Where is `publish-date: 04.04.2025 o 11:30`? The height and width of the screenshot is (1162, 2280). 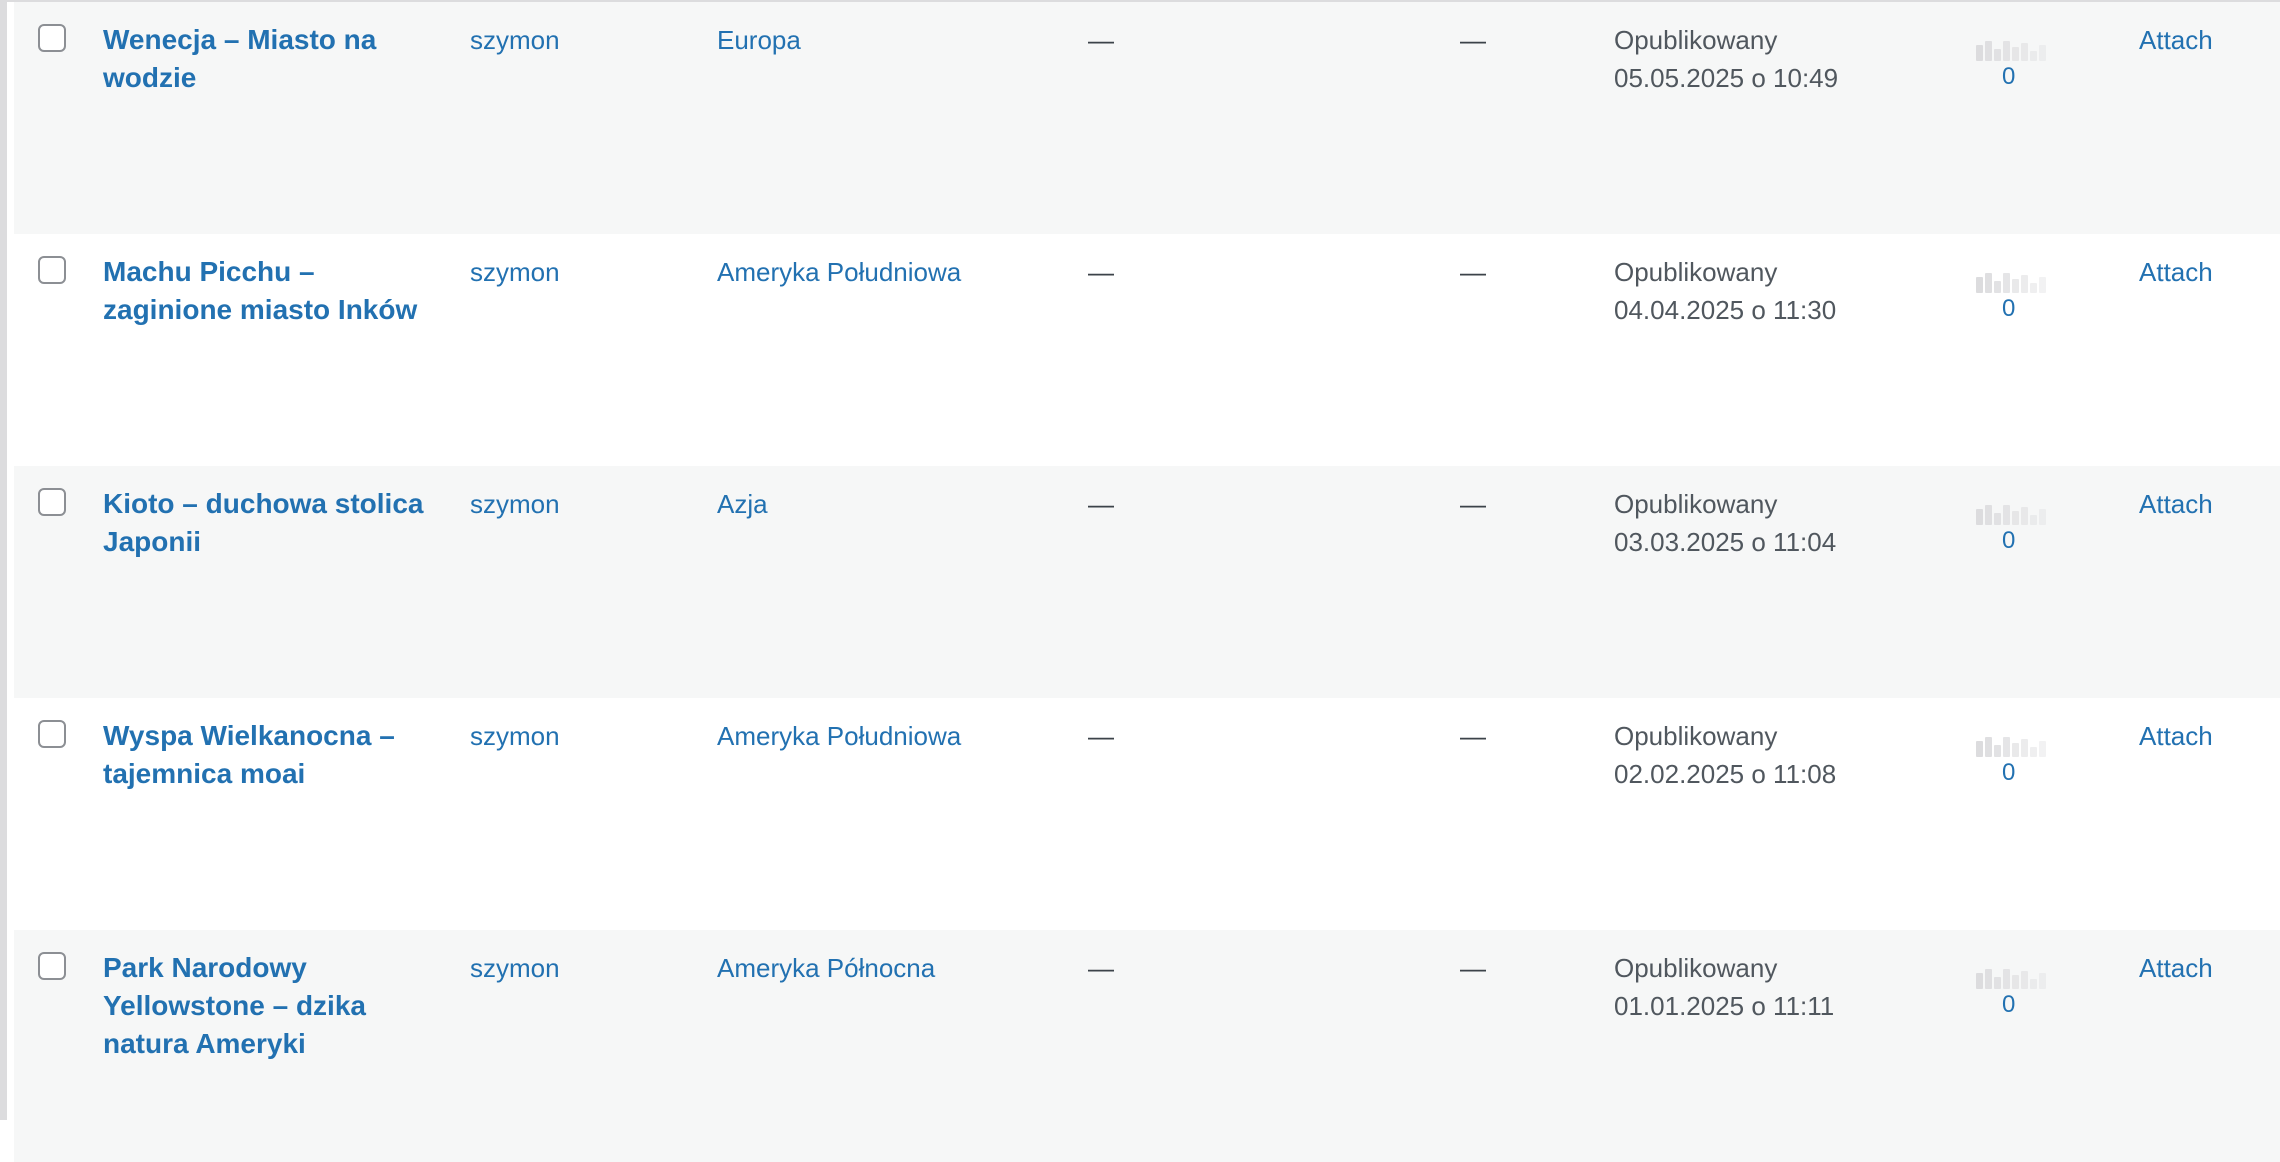 publish-date: 04.04.2025 o 11:30 is located at coordinates (1725, 310).